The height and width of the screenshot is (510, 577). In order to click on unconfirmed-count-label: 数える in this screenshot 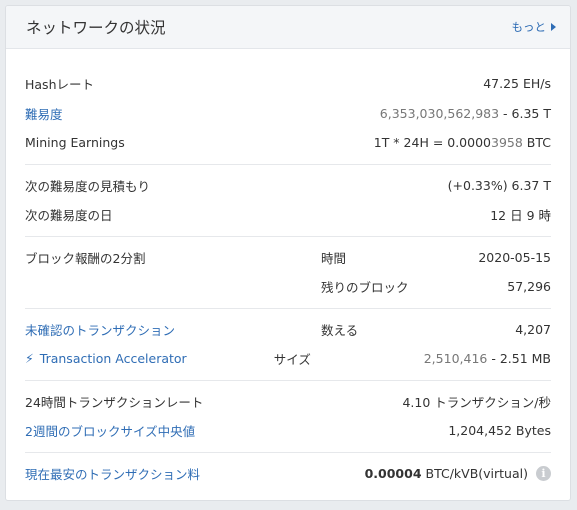, I will do `click(340, 330)`.